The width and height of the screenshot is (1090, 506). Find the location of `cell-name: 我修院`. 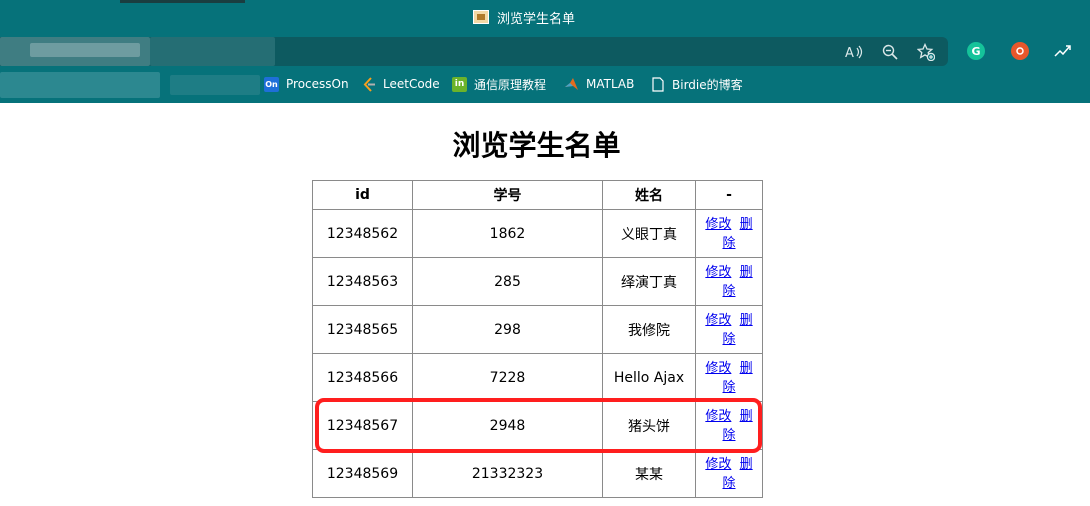

cell-name: 我修院 is located at coordinates (649, 329).